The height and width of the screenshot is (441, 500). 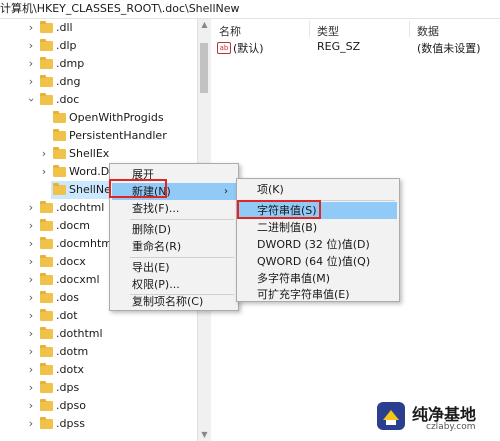 What do you see at coordinates (79, 333) in the screenshot?
I see `tree-item-label: .dothtml` at bounding box center [79, 333].